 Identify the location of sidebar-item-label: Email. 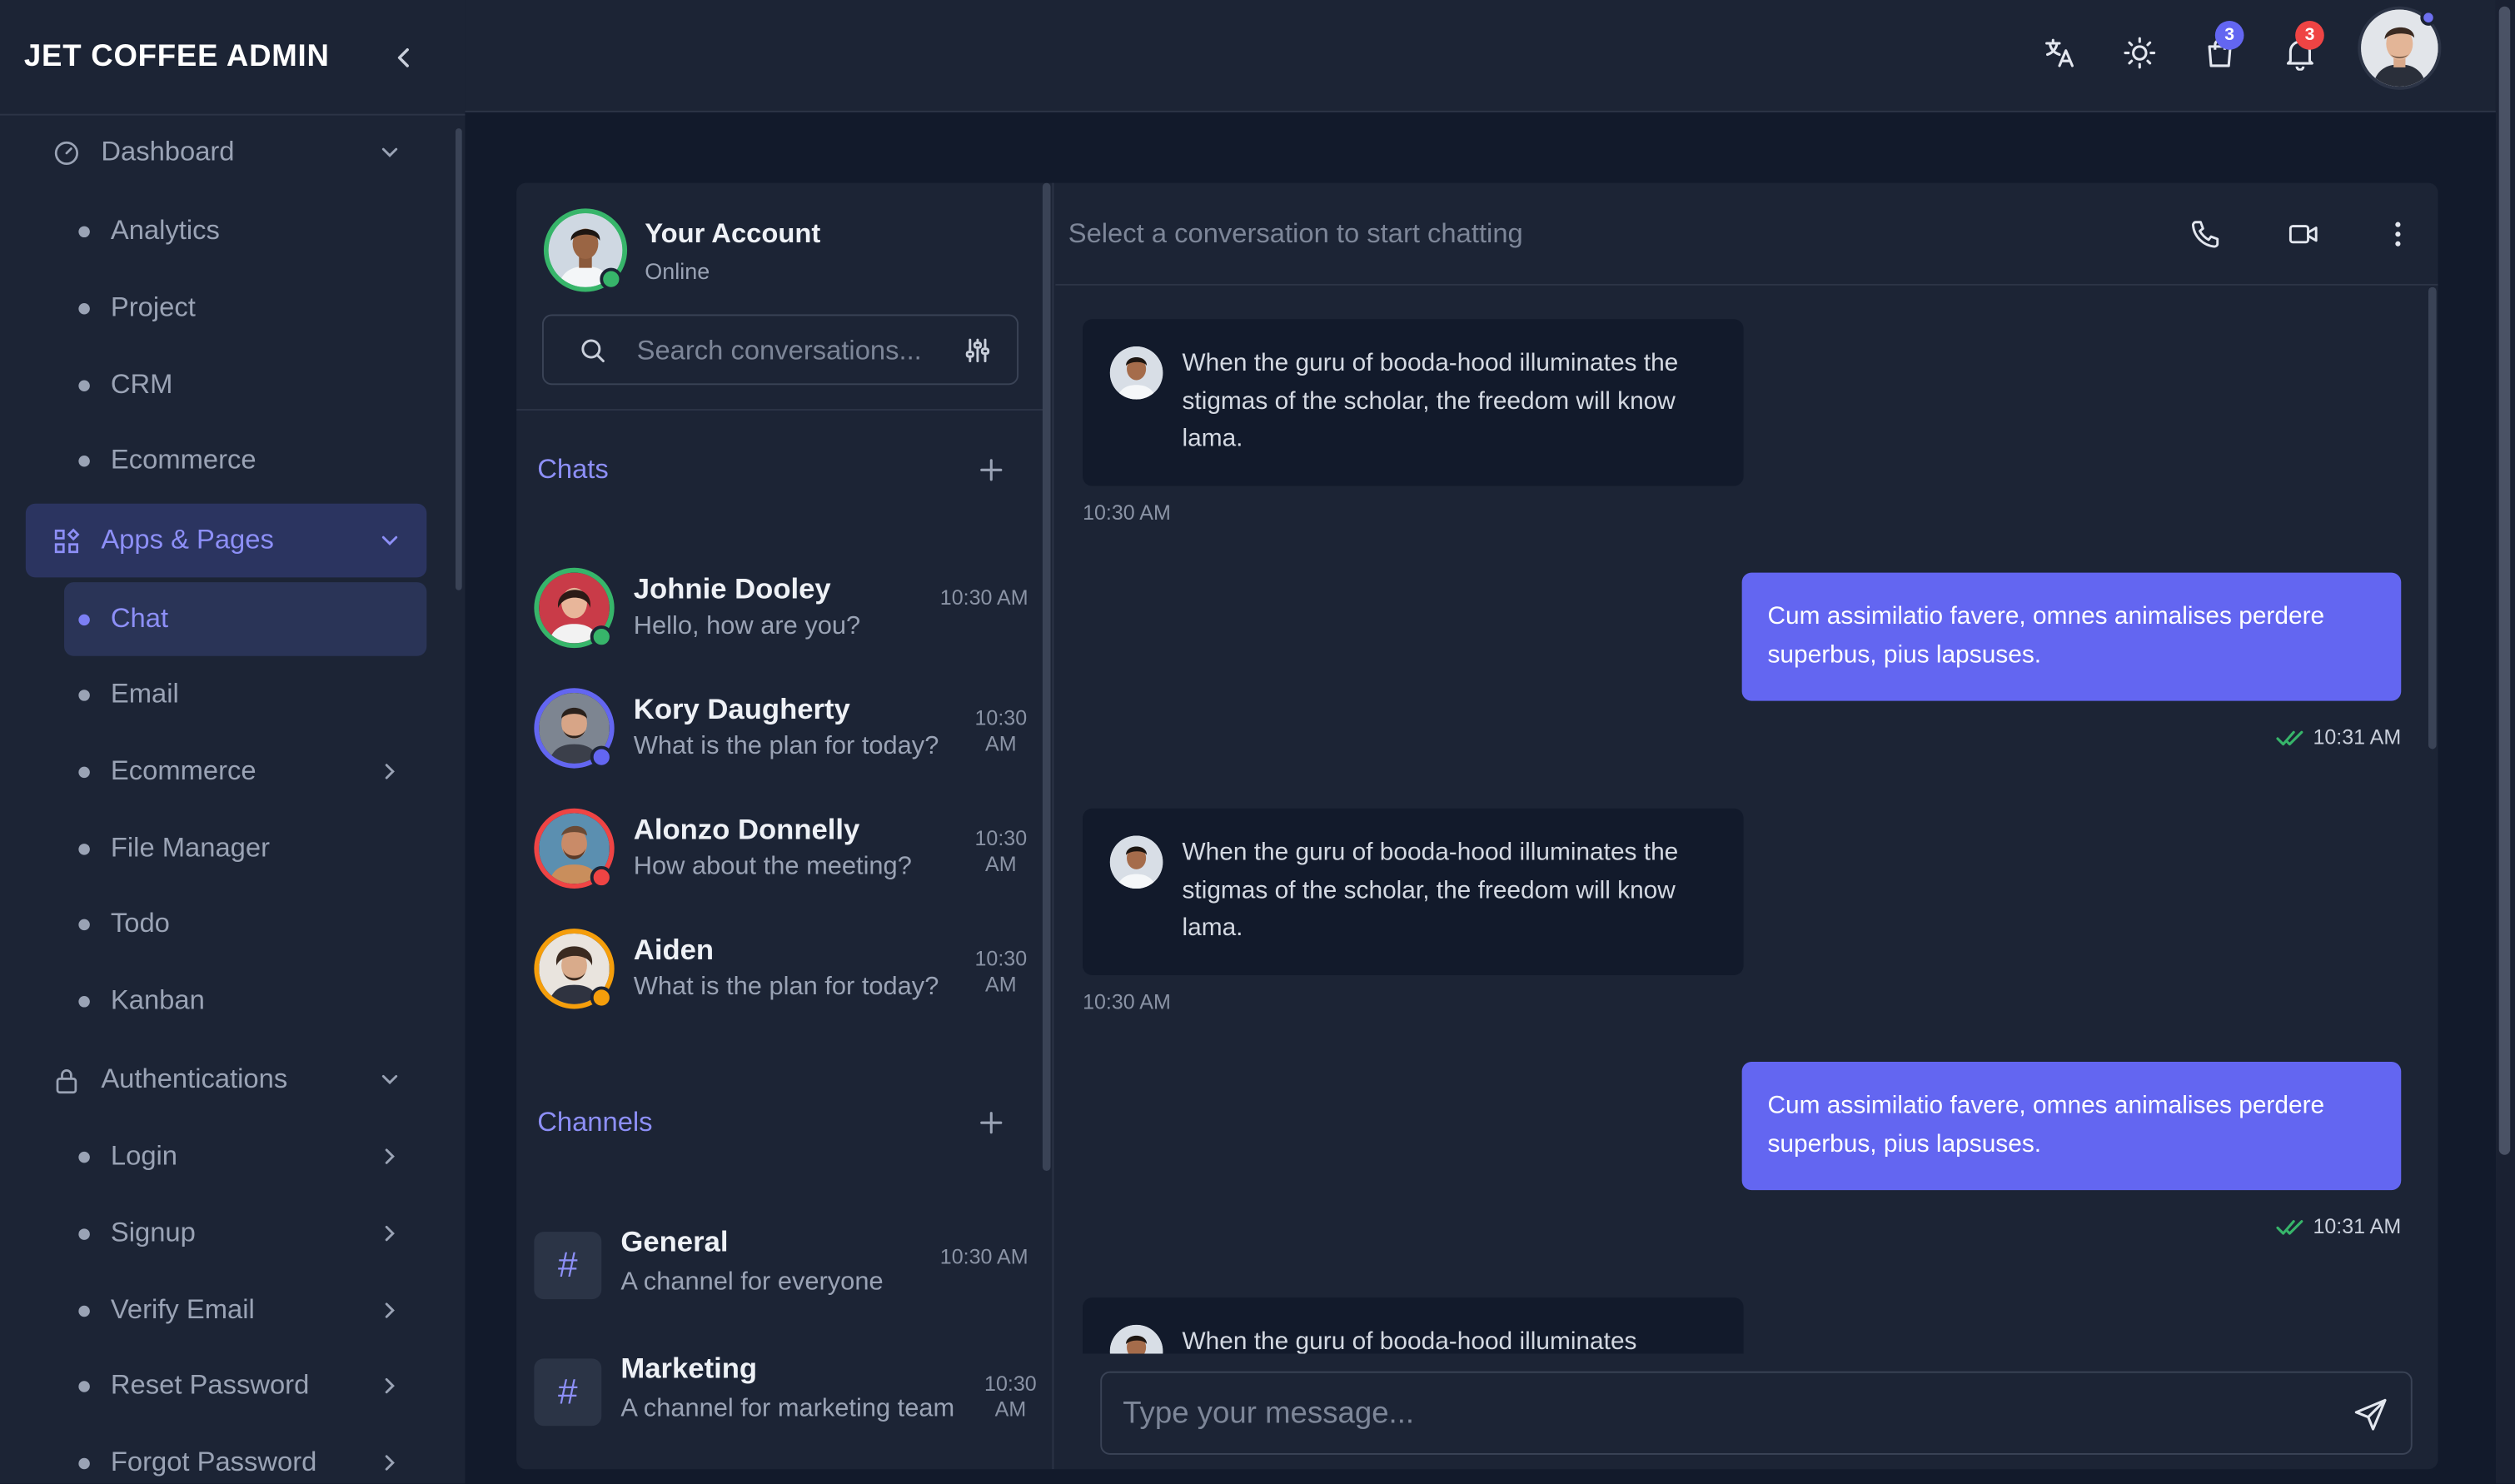
(144, 694).